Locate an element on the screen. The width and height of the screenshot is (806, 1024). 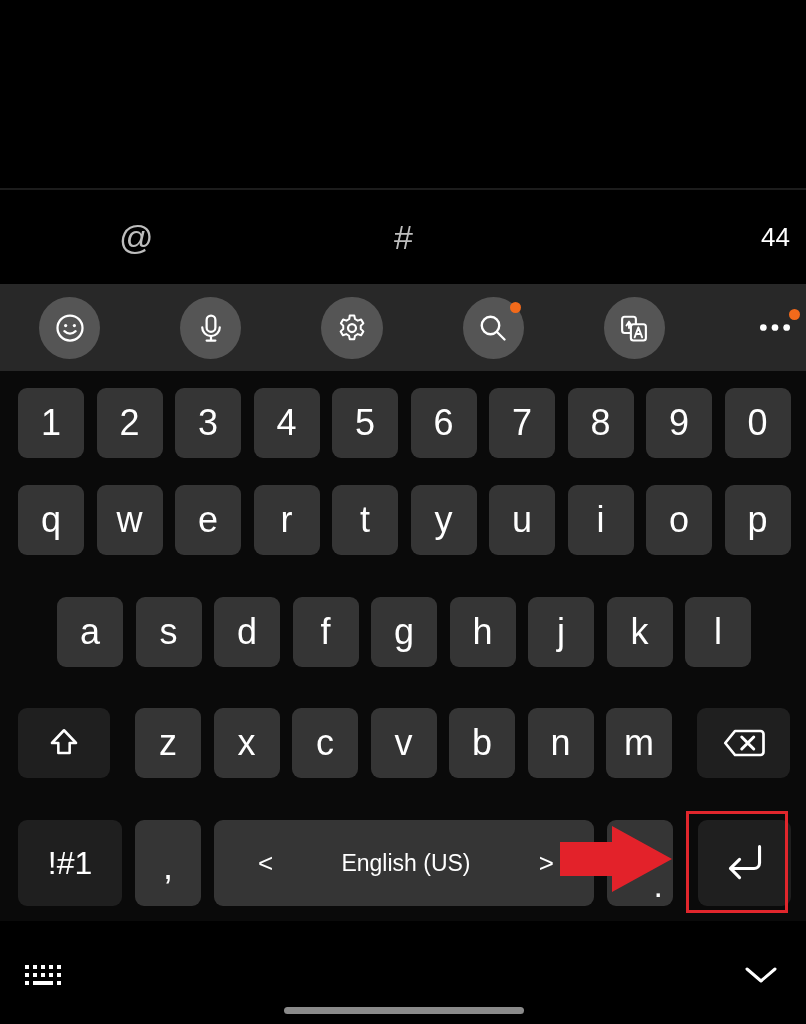
previous-language: < is located at coordinates (266, 863).